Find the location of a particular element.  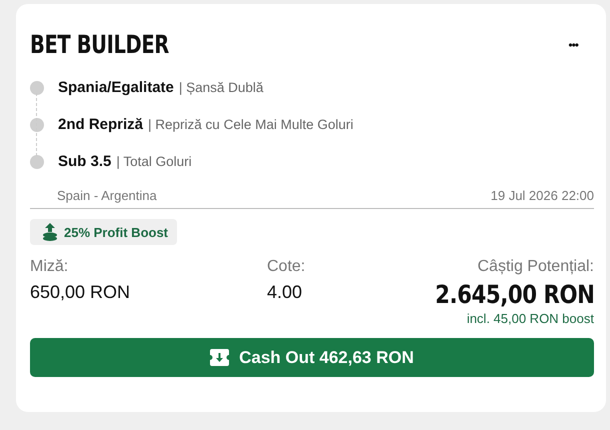

selection-pick: Spania/Egalitate is located at coordinates (116, 87).